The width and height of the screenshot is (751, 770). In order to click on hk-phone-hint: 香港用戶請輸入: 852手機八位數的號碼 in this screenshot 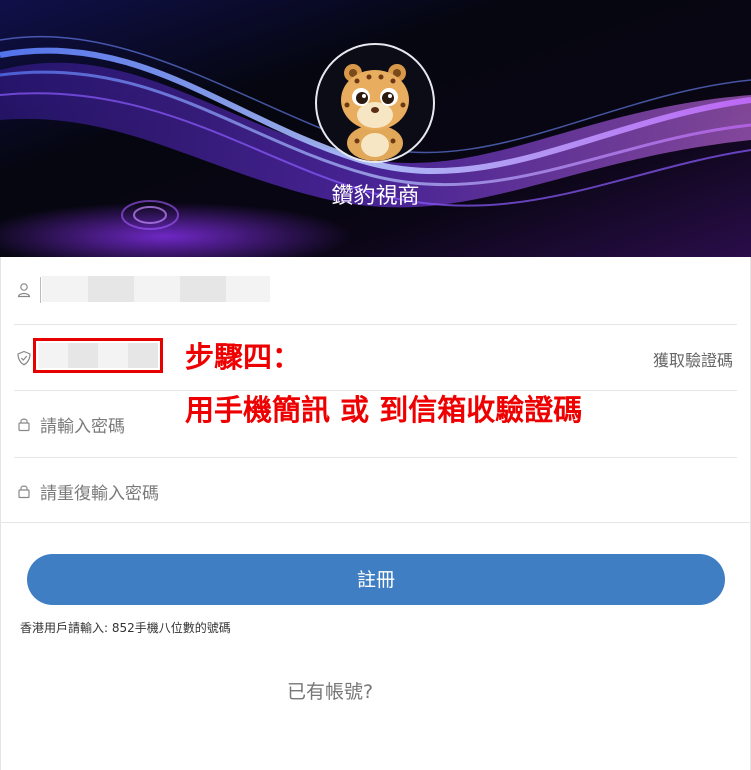, I will do `click(125, 628)`.